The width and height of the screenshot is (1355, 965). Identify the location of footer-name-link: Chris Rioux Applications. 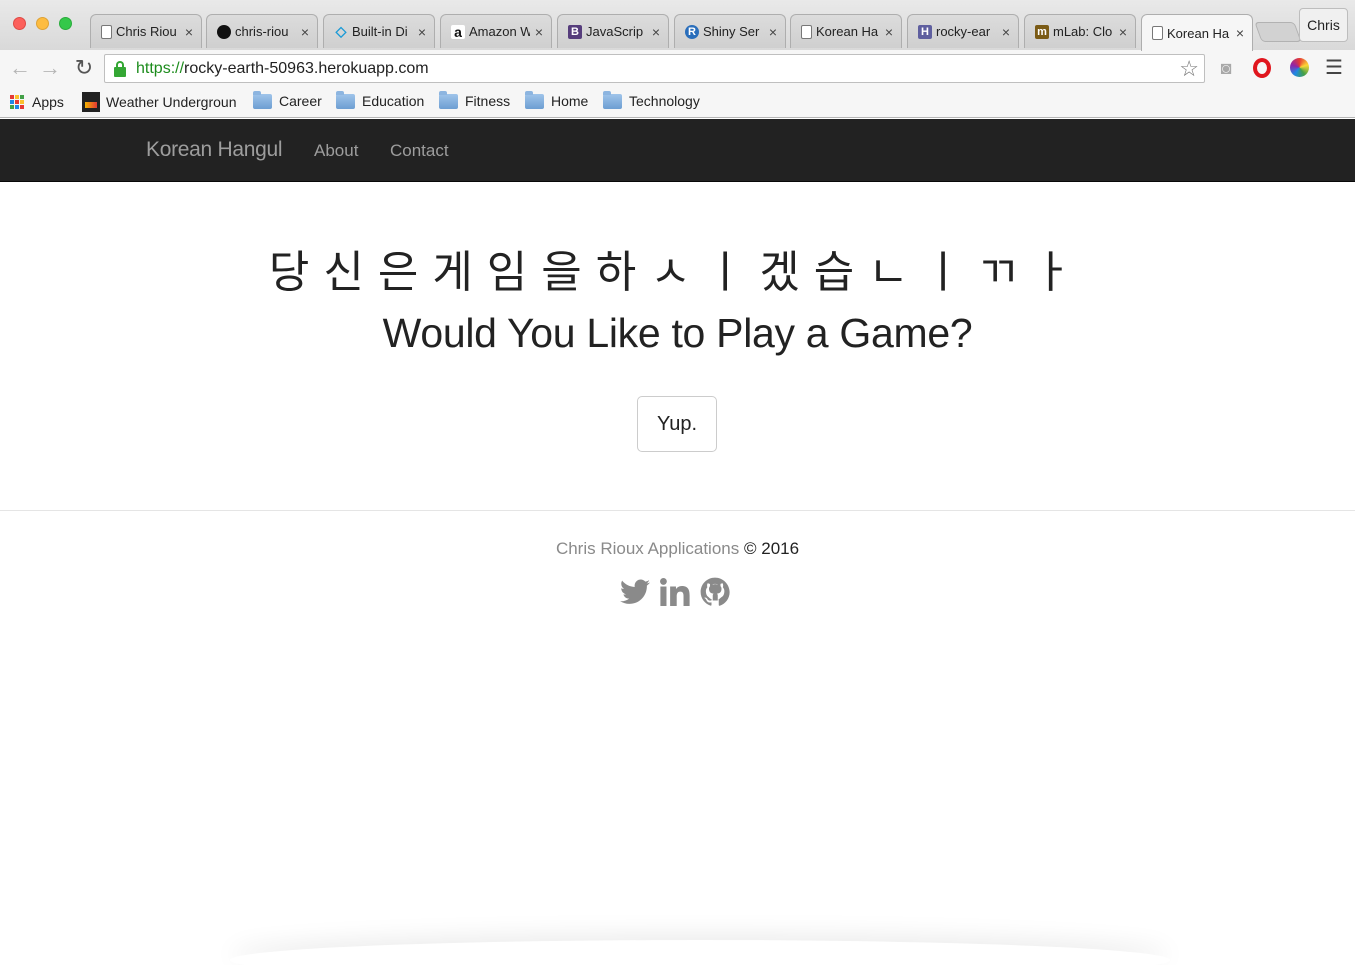
(647, 548).